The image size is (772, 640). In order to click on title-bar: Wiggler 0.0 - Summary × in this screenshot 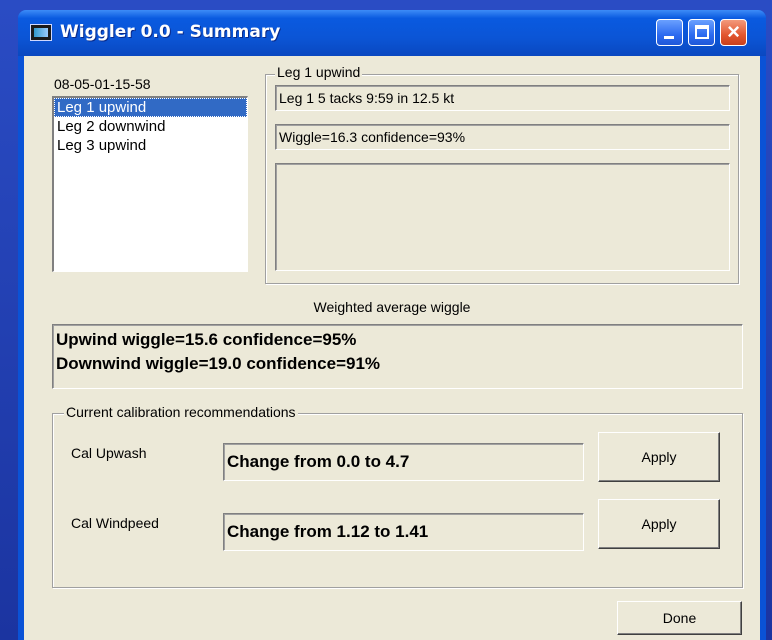, I will do `click(392, 33)`.